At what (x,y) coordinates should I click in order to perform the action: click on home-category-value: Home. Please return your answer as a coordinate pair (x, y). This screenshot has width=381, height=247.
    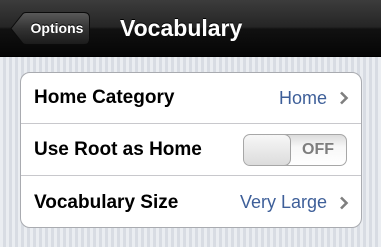
    Looking at the image, I should click on (302, 97).